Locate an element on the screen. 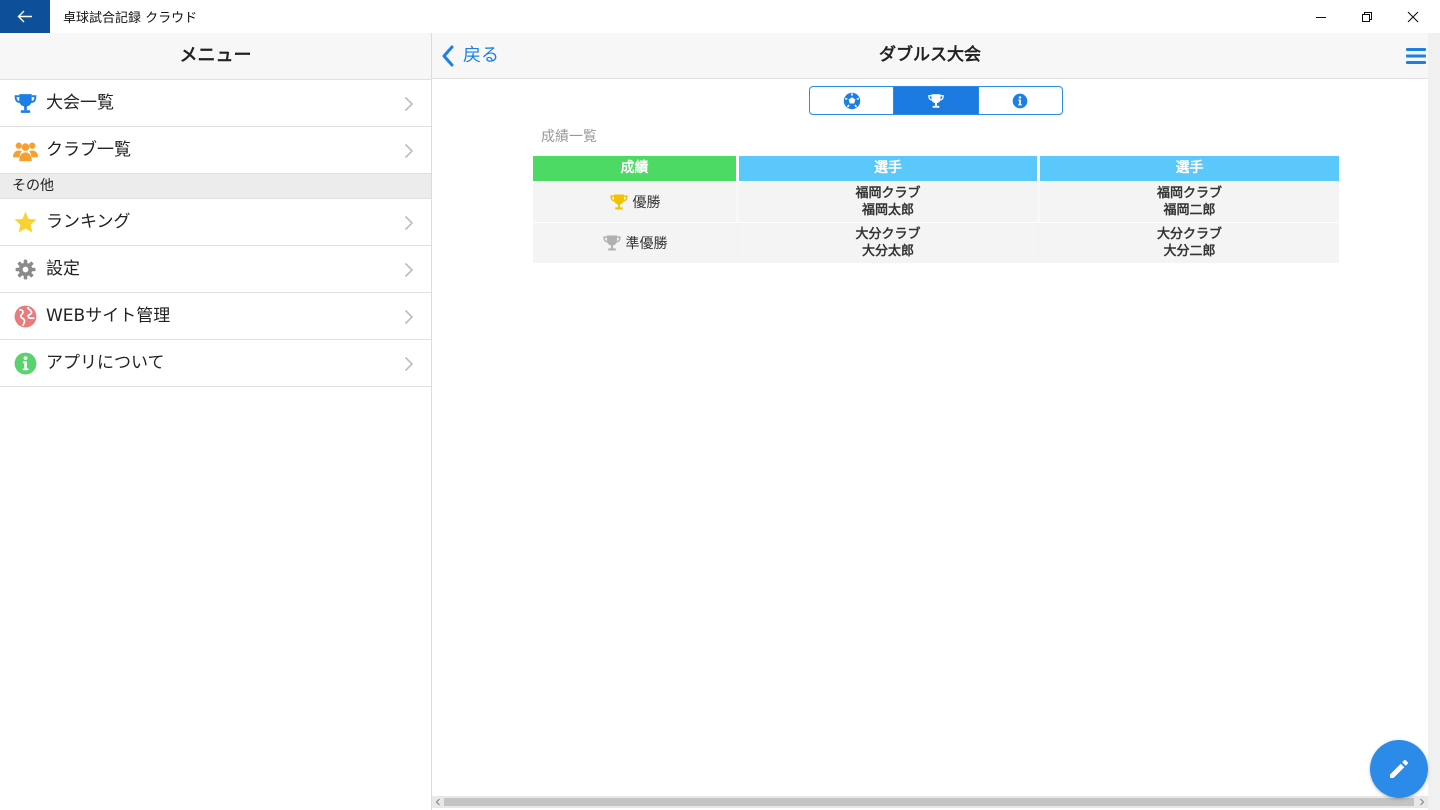 Image resolution: width=1440 pixels, height=810 pixels. scroll-right-icon is located at coordinates (1422, 802).